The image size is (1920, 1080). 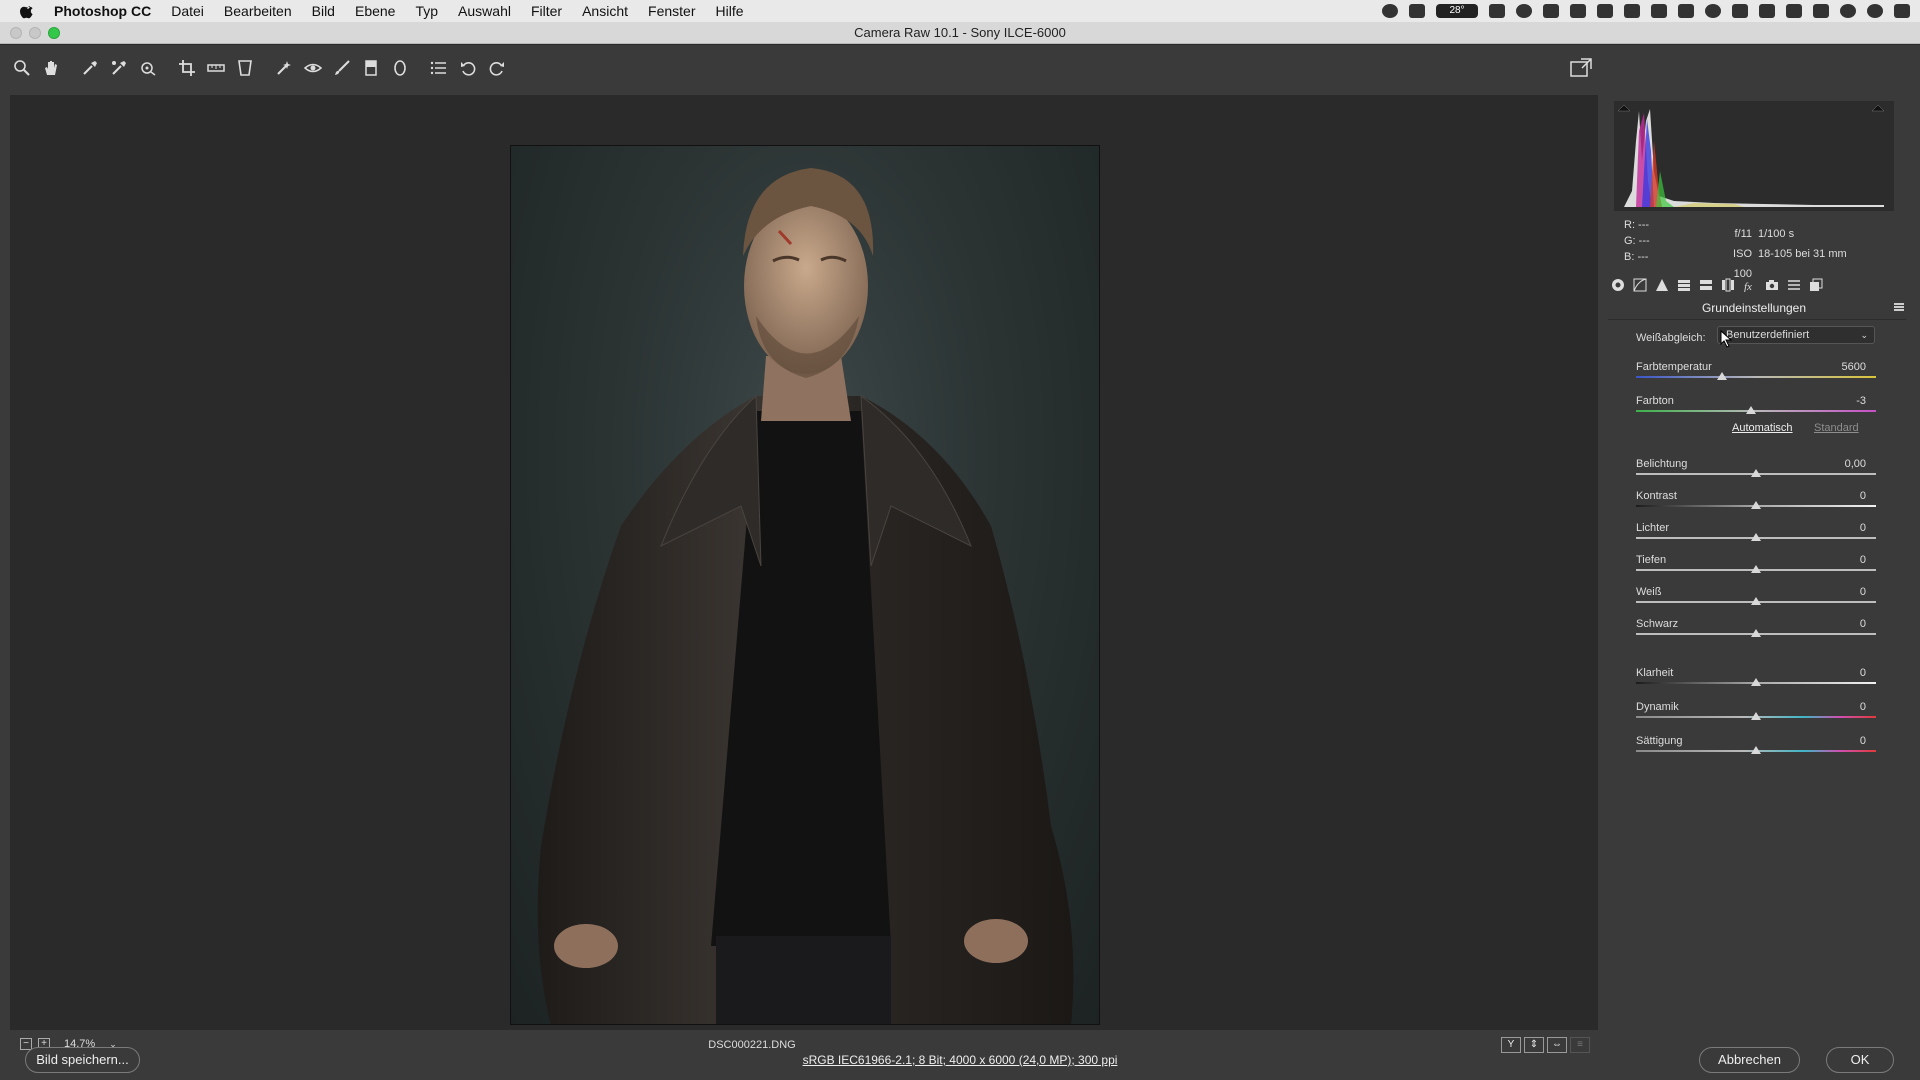 I want to click on tab-split-toning, so click(x=1706, y=285).